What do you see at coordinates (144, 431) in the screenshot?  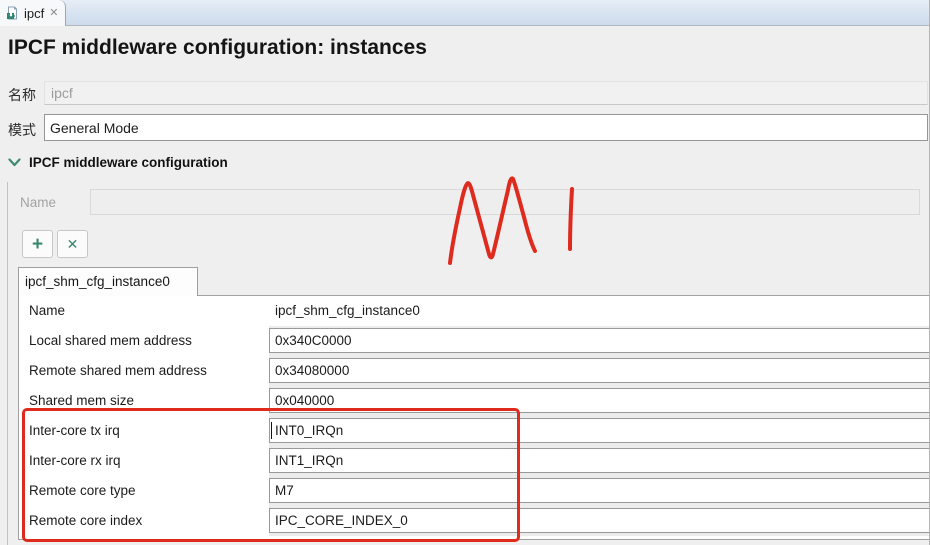 I see `property-label: Inter-core tx irq` at bounding box center [144, 431].